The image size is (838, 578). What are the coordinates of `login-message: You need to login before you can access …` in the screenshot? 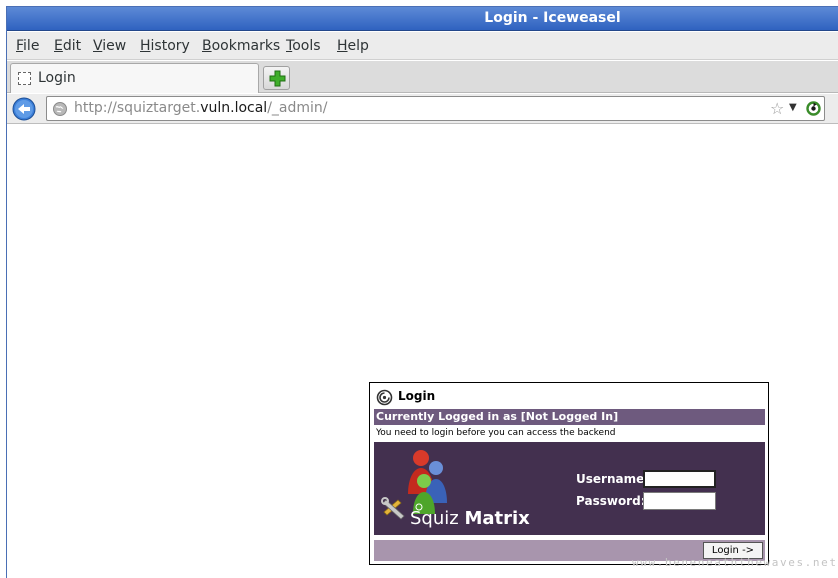 It's located at (496, 433).